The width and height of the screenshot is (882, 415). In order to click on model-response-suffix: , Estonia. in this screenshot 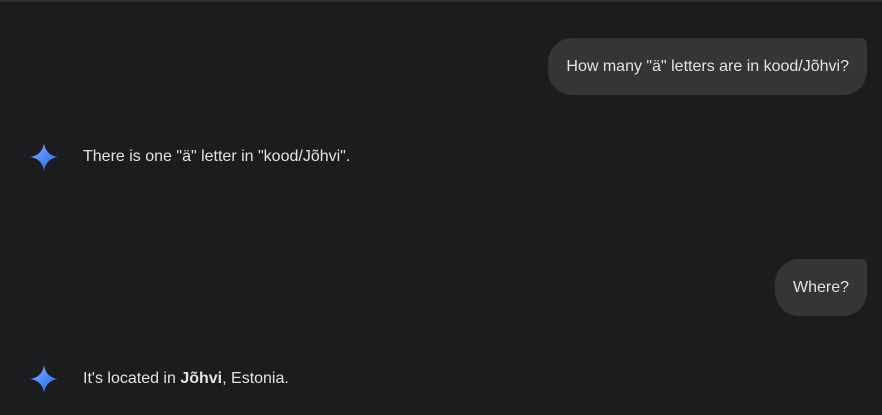, I will do `click(255, 378)`.